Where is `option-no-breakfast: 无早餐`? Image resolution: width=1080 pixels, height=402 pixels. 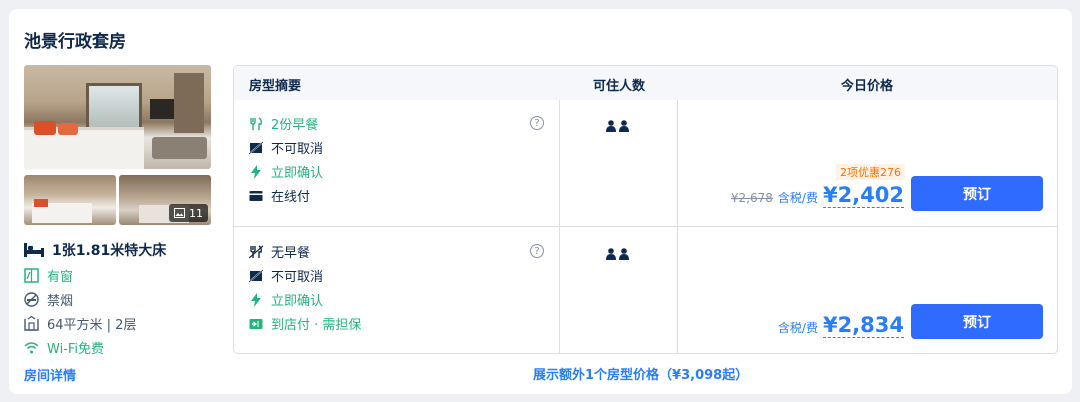 option-no-breakfast: 无早餐 is located at coordinates (279, 251).